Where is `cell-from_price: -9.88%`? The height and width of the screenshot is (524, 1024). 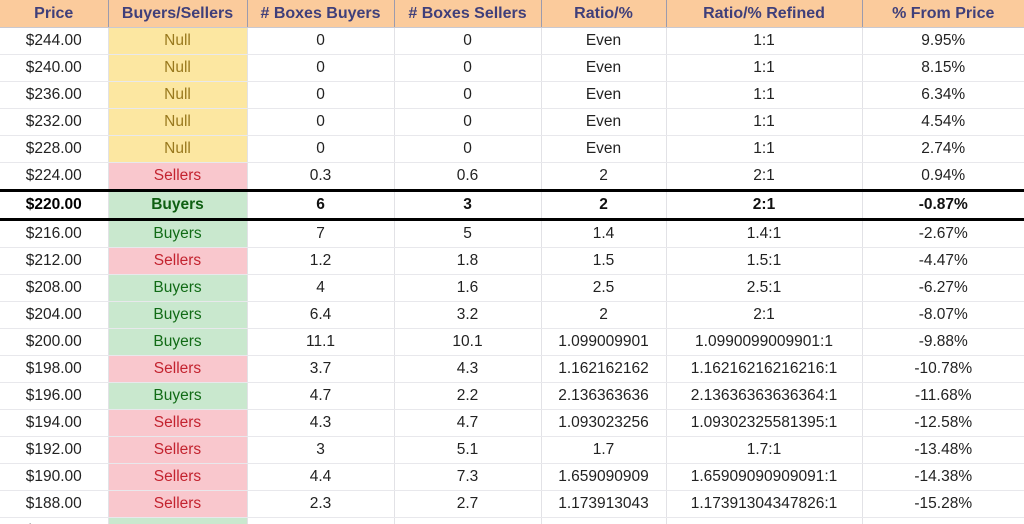 cell-from_price: -9.88% is located at coordinates (943, 342).